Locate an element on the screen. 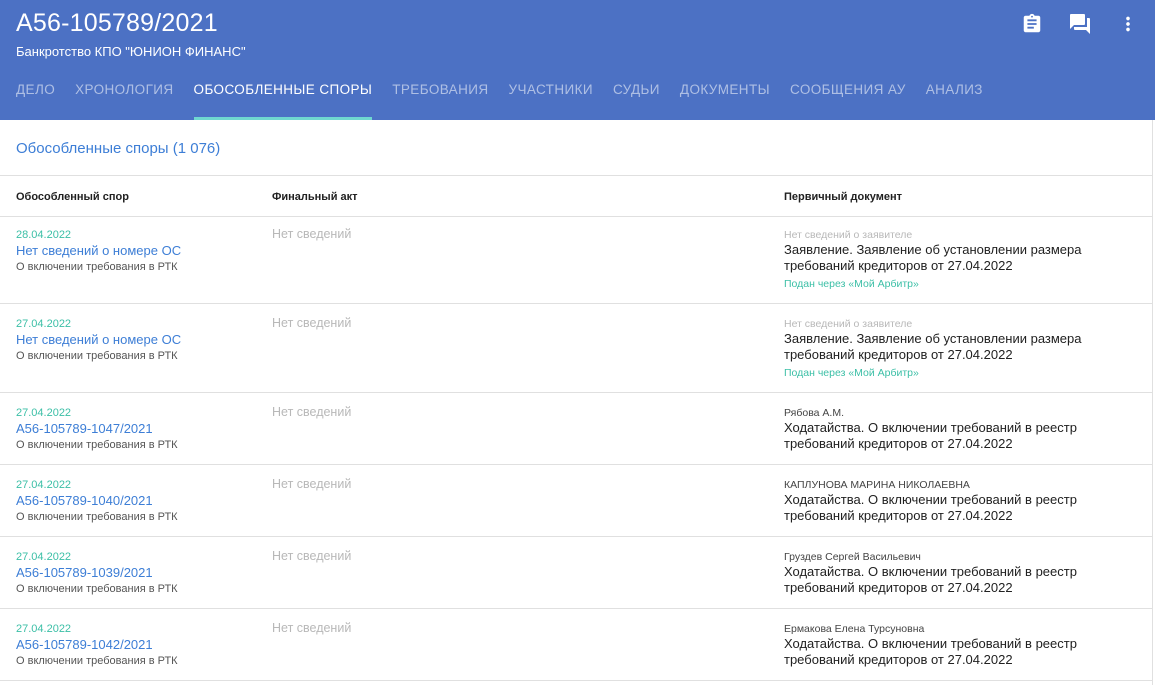 This screenshot has height=685, width=1155. applicant: КАПЛУНОВА МАРИНА НИКОЛАЕВНА is located at coordinates (877, 485).